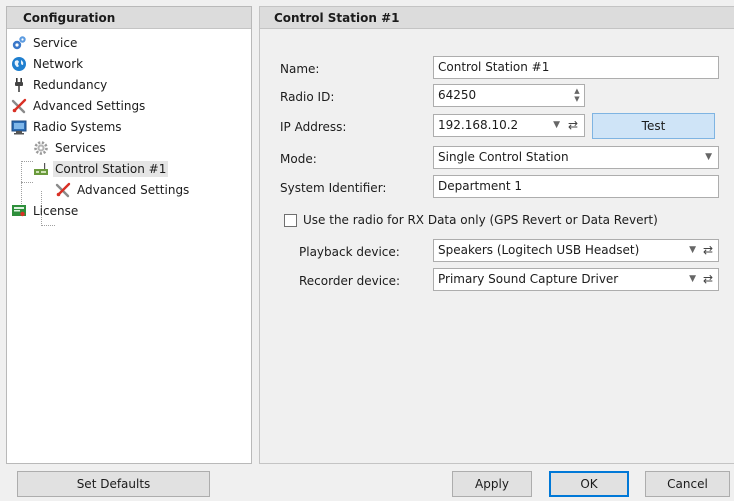 The image size is (734, 501). Describe the element at coordinates (18, 64) in the screenshot. I see `globe-icon` at that location.